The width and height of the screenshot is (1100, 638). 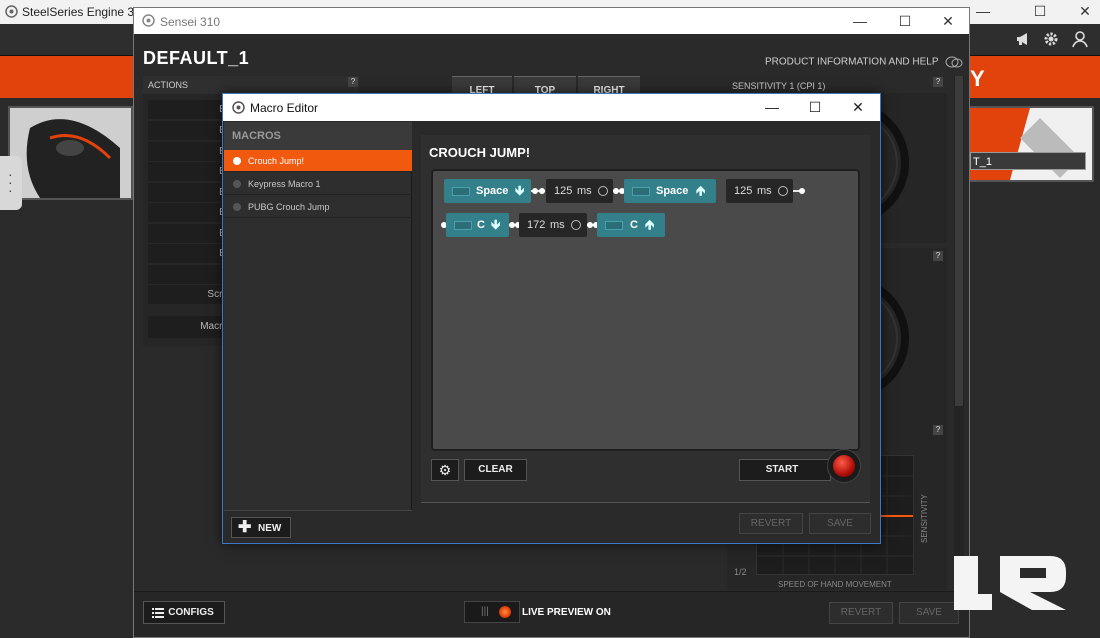 I want to click on record-button, so click(x=844, y=466).